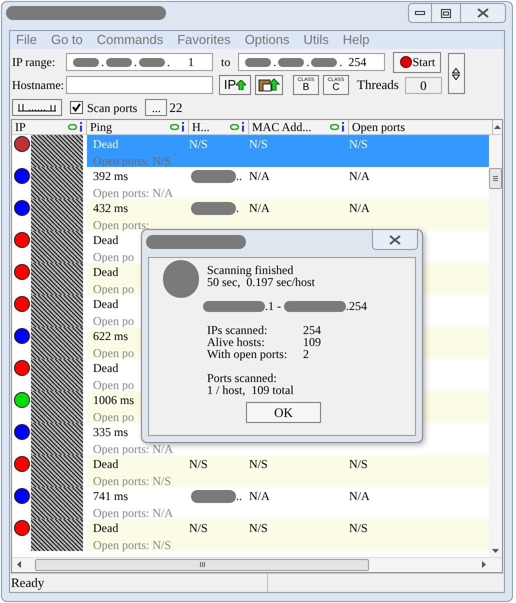 The image size is (516, 603). Describe the element at coordinates (446, 13) in the screenshot. I see `maximize-button` at that location.